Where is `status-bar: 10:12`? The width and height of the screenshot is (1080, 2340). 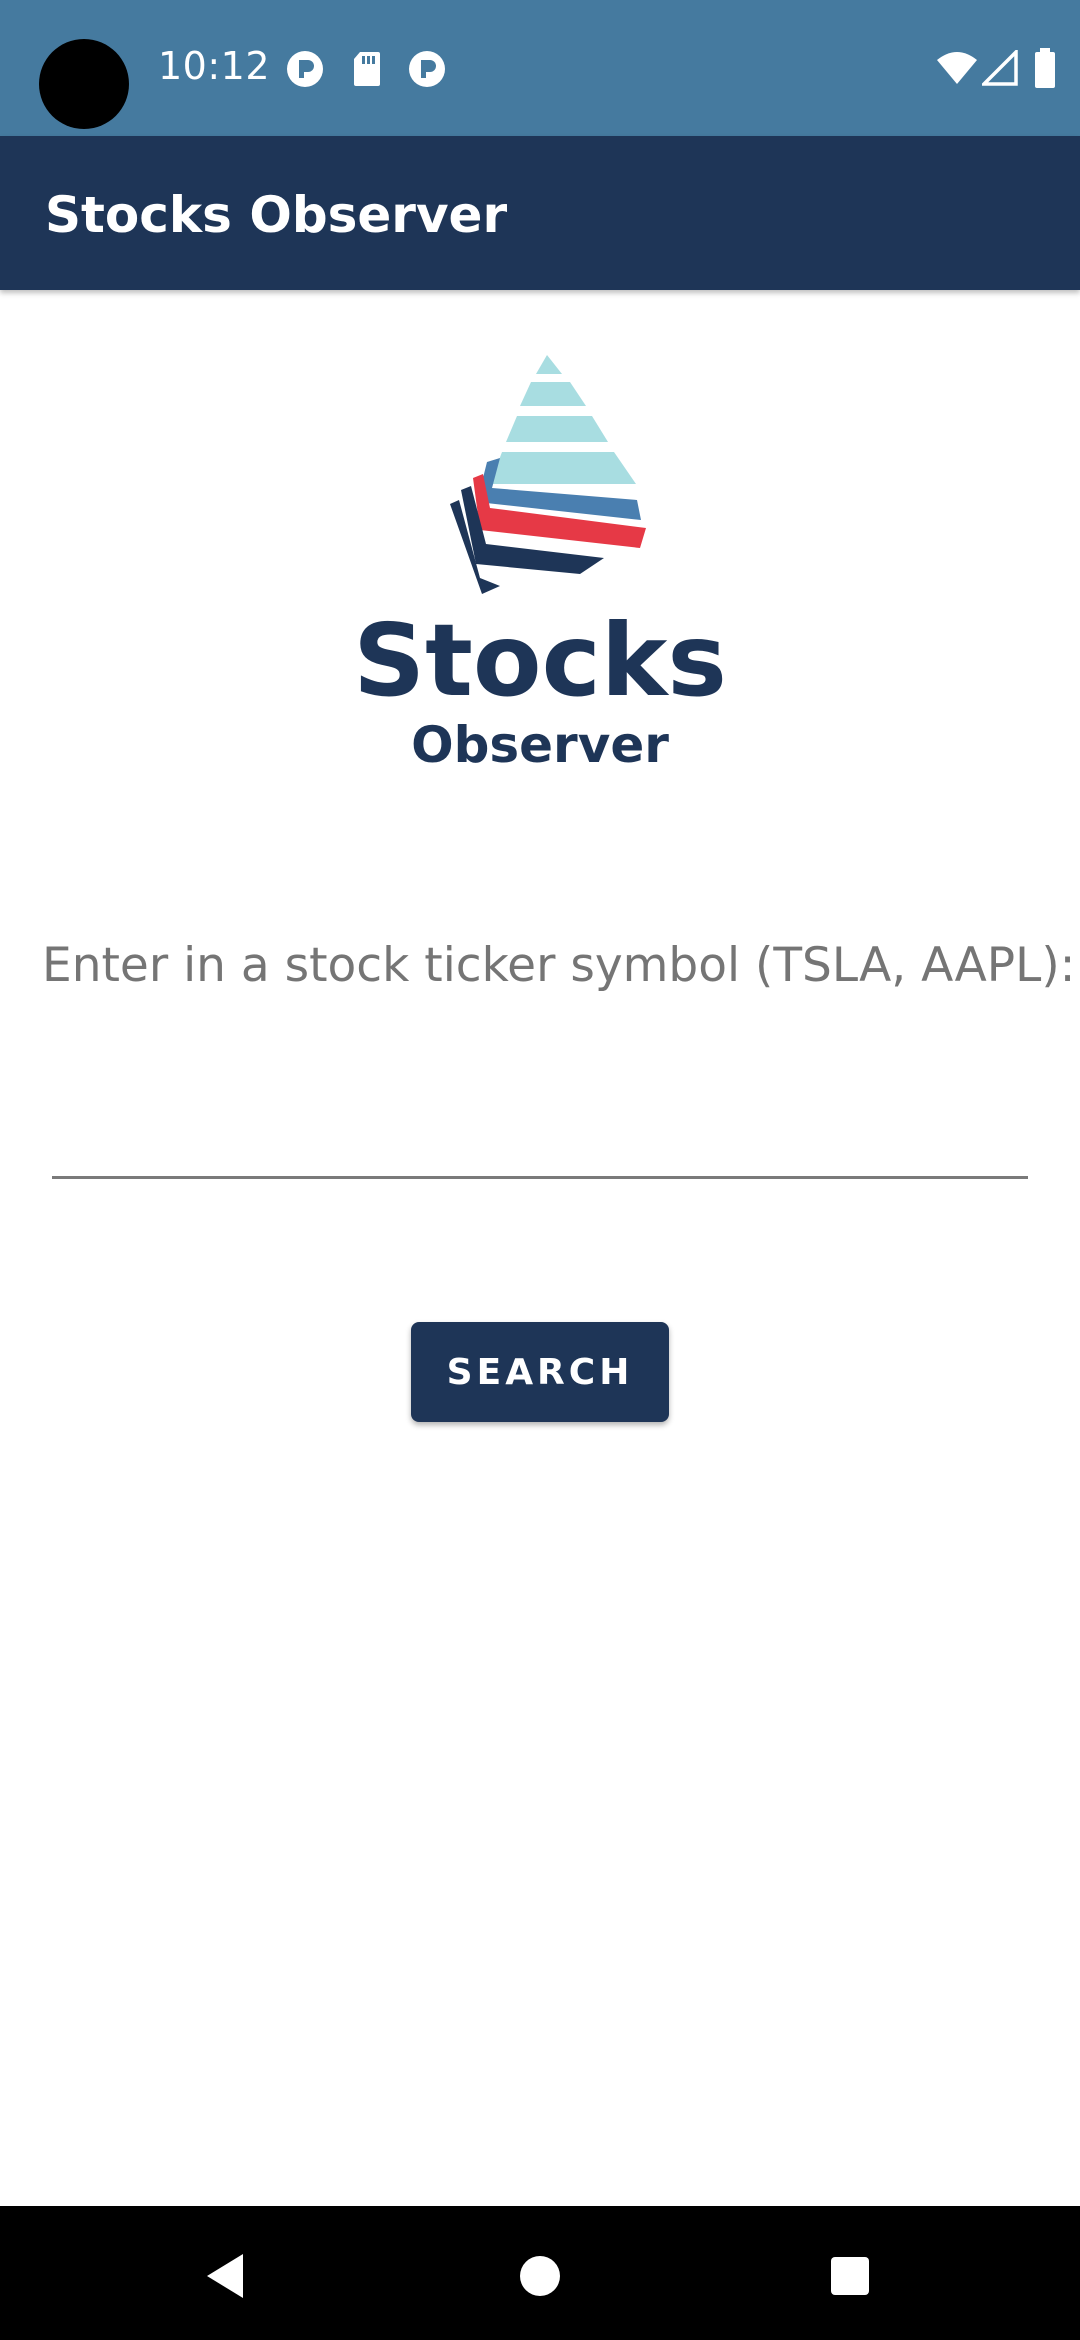
status-bar: 10:12 is located at coordinates (540, 68).